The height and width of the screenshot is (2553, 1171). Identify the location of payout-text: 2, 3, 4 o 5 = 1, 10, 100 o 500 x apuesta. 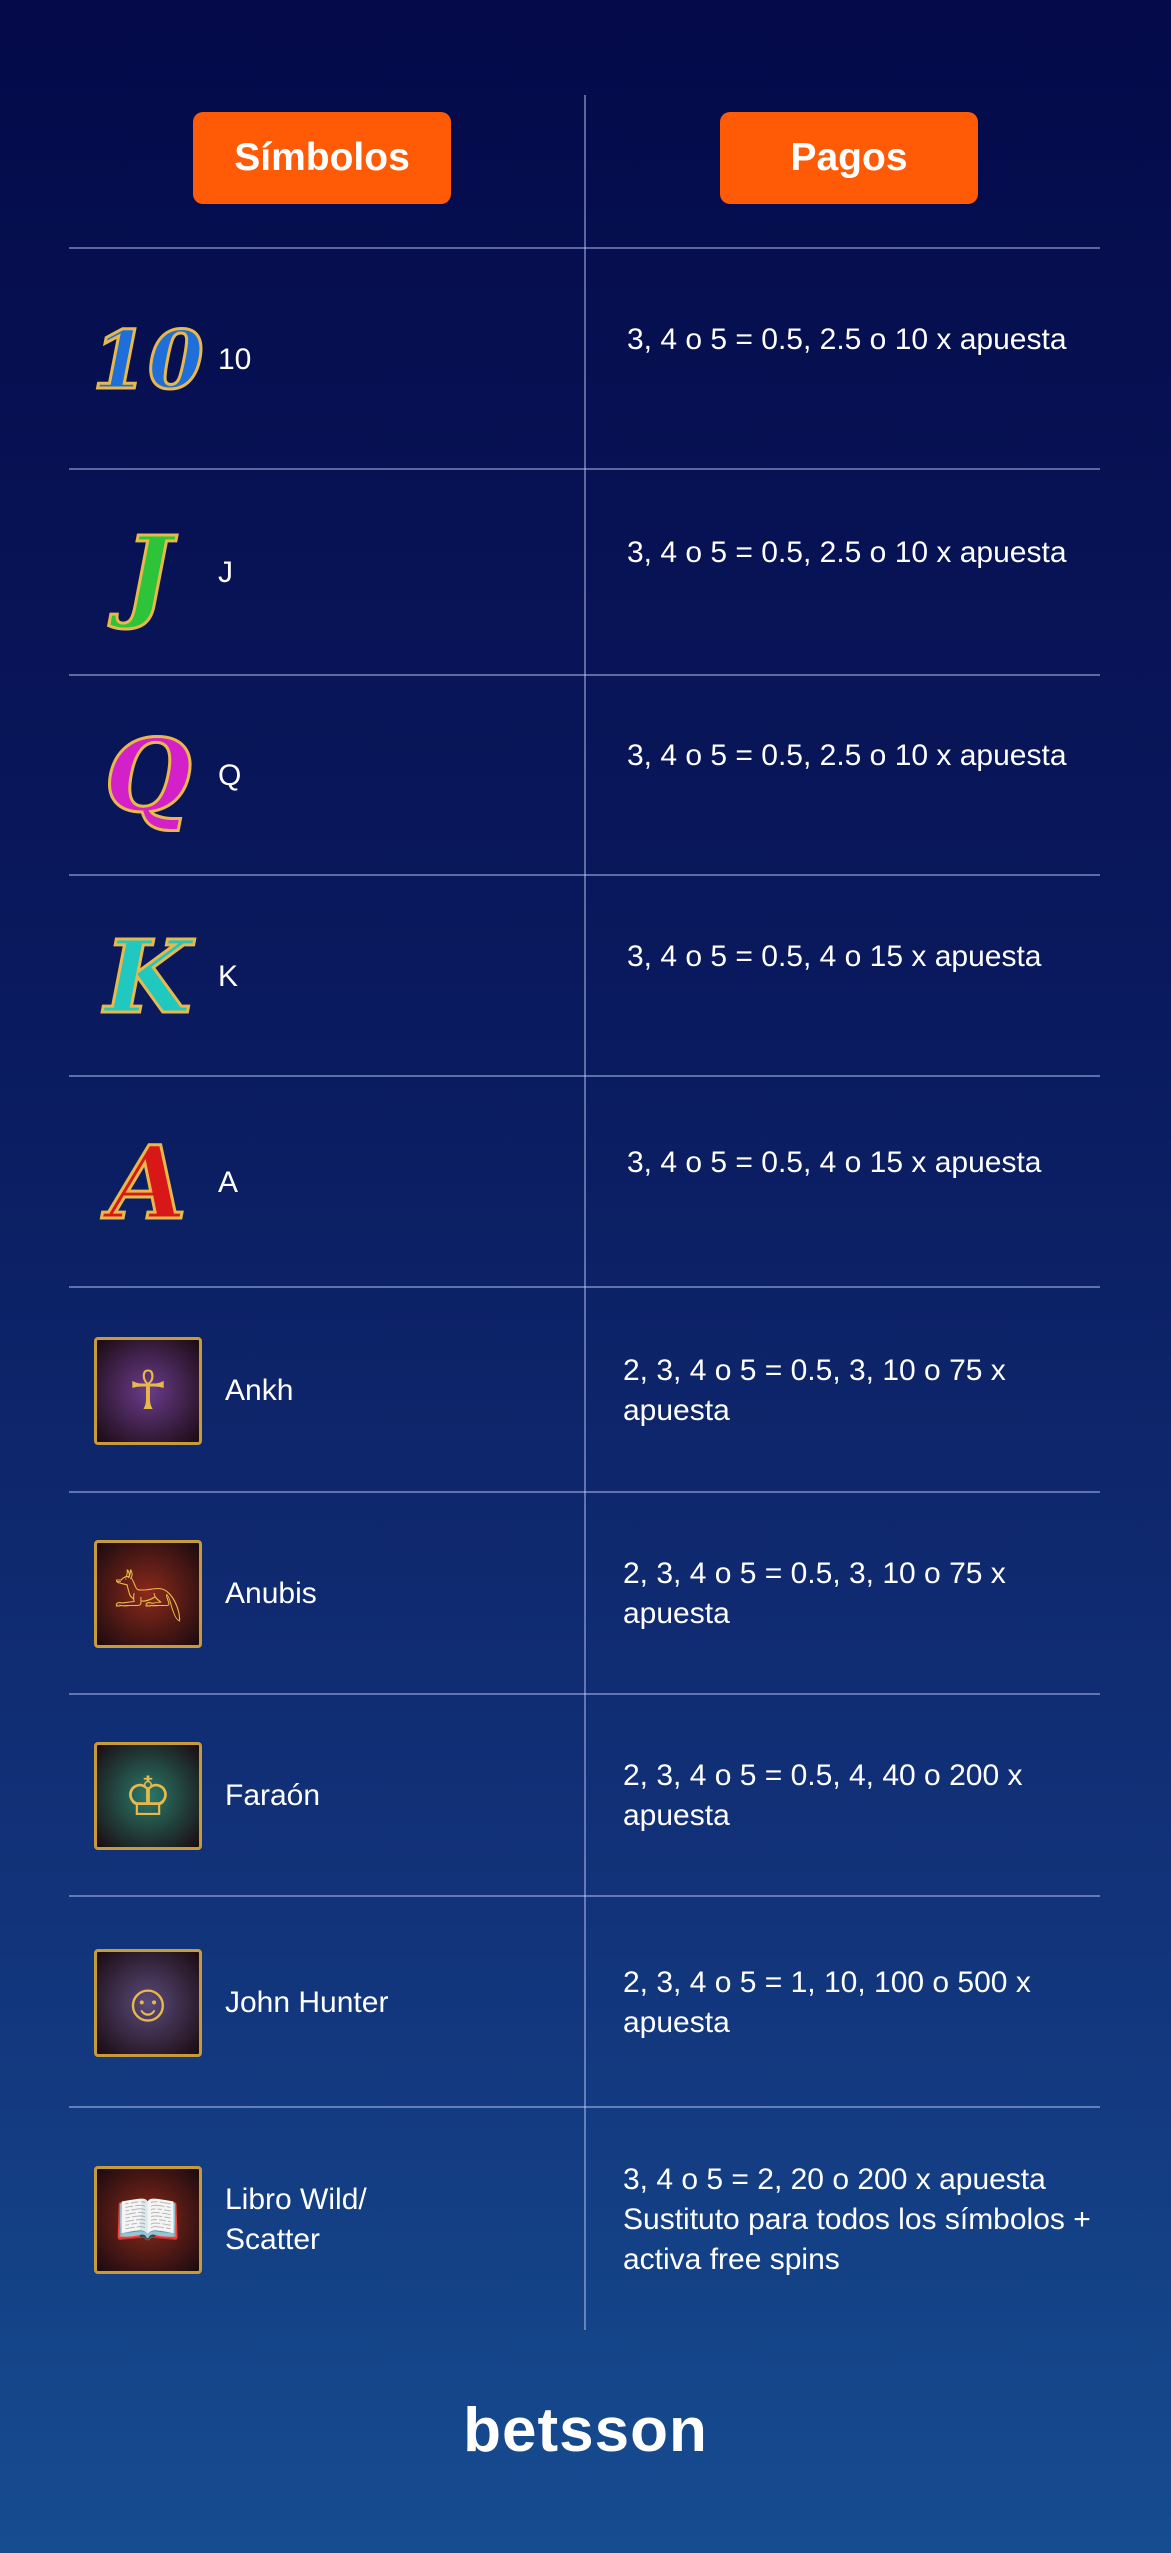
(827, 2002).